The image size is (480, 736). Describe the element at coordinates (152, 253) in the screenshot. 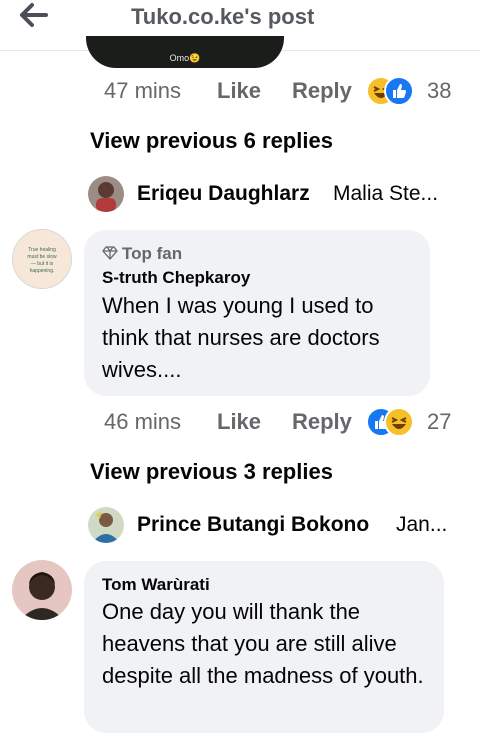

I see `top-fan-label: Top fan` at that location.